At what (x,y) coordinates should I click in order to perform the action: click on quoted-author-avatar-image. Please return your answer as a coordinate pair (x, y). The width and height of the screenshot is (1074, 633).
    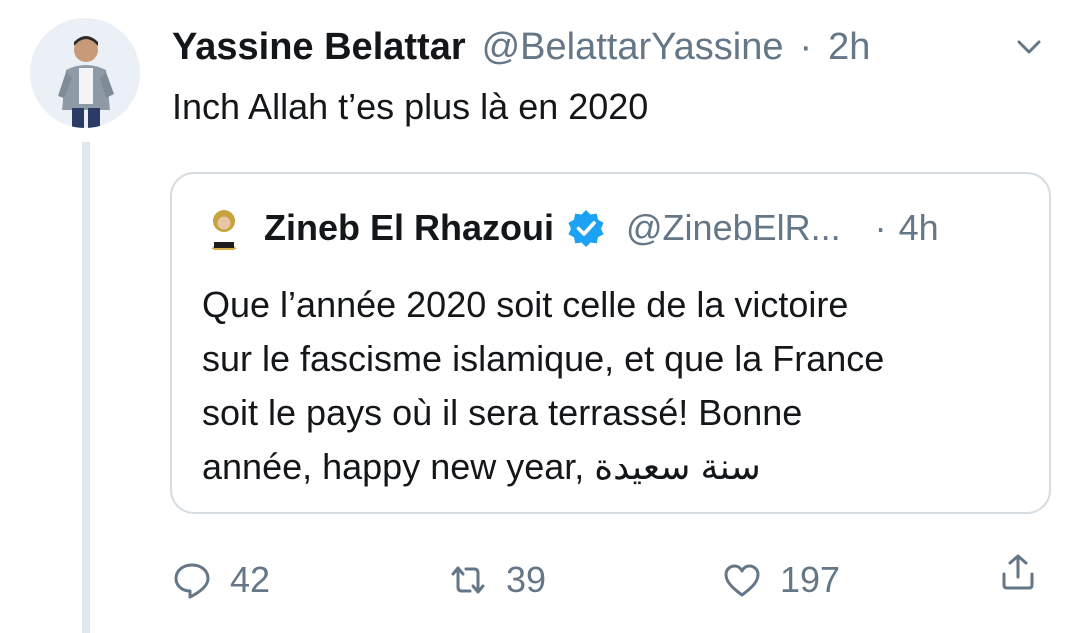
    Looking at the image, I should click on (224, 228).